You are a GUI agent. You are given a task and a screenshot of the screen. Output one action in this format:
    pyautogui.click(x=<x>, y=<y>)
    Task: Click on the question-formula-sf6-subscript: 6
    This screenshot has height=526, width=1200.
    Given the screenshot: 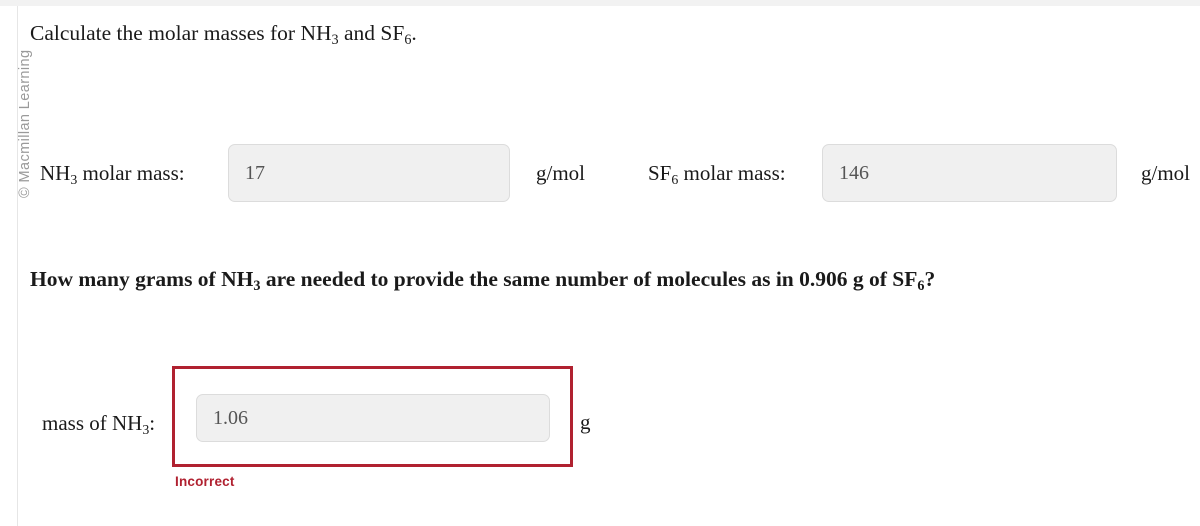 What is the action you would take?
    pyautogui.click(x=921, y=285)
    